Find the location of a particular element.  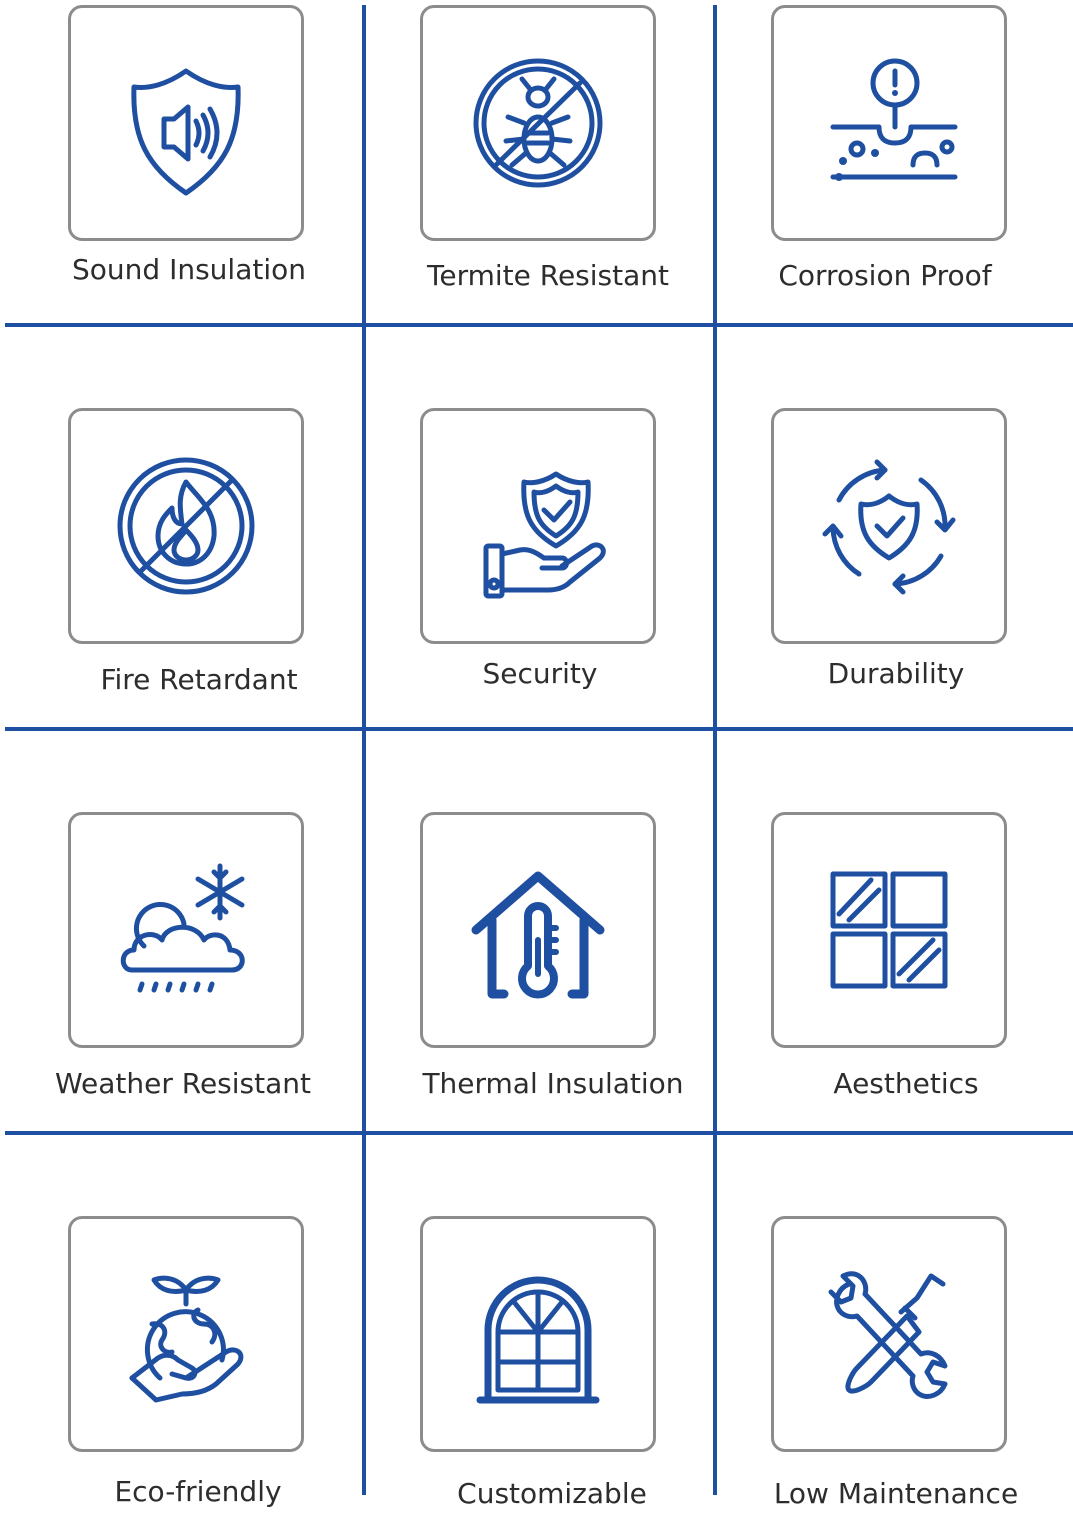

shield-cycle-icon is located at coordinates (889, 527).